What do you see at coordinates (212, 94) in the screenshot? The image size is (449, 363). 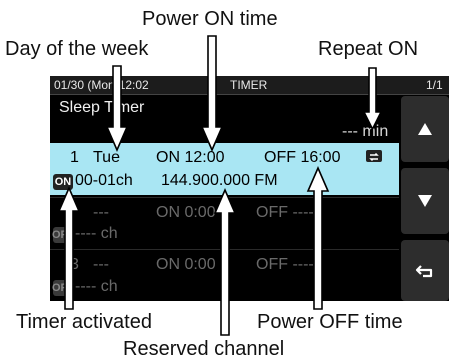 I see `arrow-power-on-time` at bounding box center [212, 94].